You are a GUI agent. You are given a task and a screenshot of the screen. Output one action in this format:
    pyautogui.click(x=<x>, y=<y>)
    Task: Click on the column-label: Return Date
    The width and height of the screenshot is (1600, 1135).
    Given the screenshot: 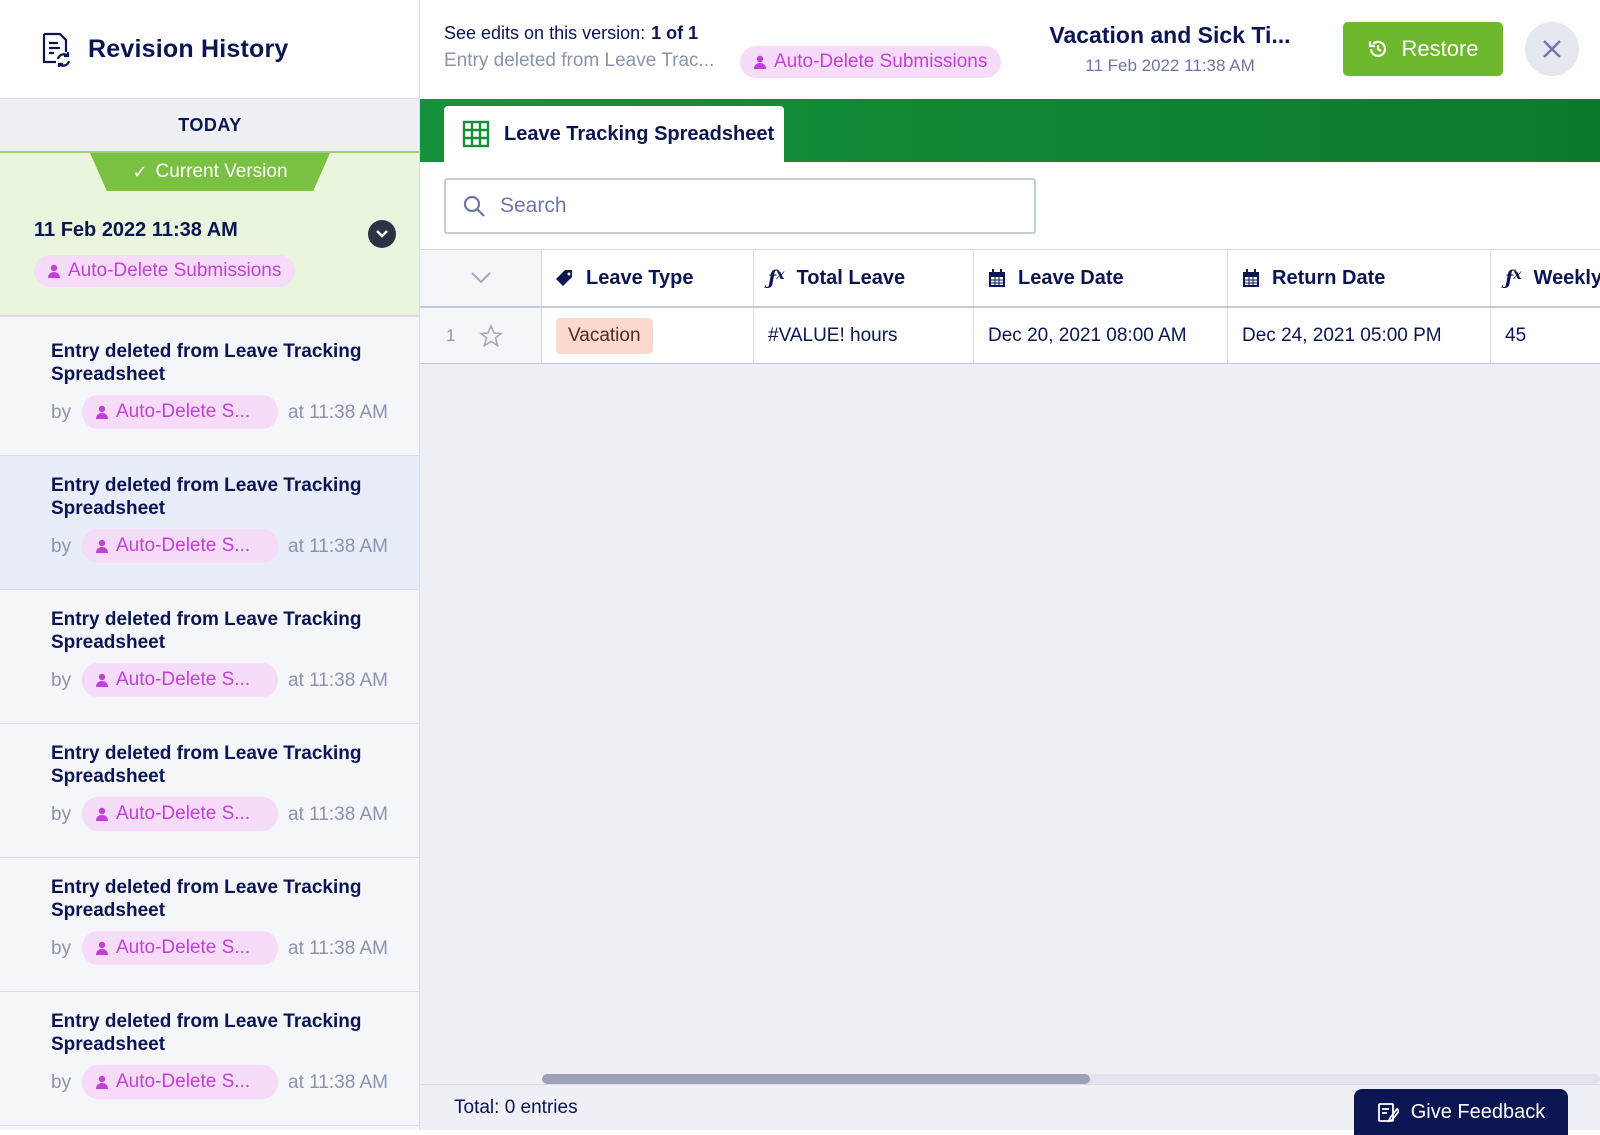 What is the action you would take?
    pyautogui.click(x=1329, y=277)
    